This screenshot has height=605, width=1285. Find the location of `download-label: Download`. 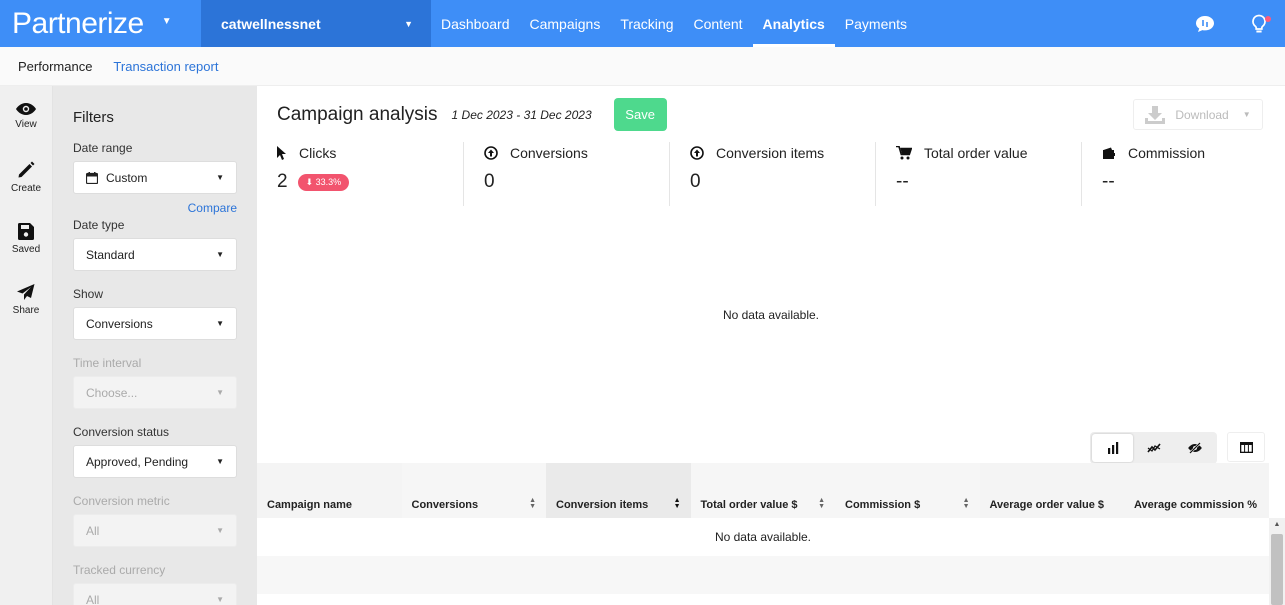

download-label: Download is located at coordinates (1202, 114).